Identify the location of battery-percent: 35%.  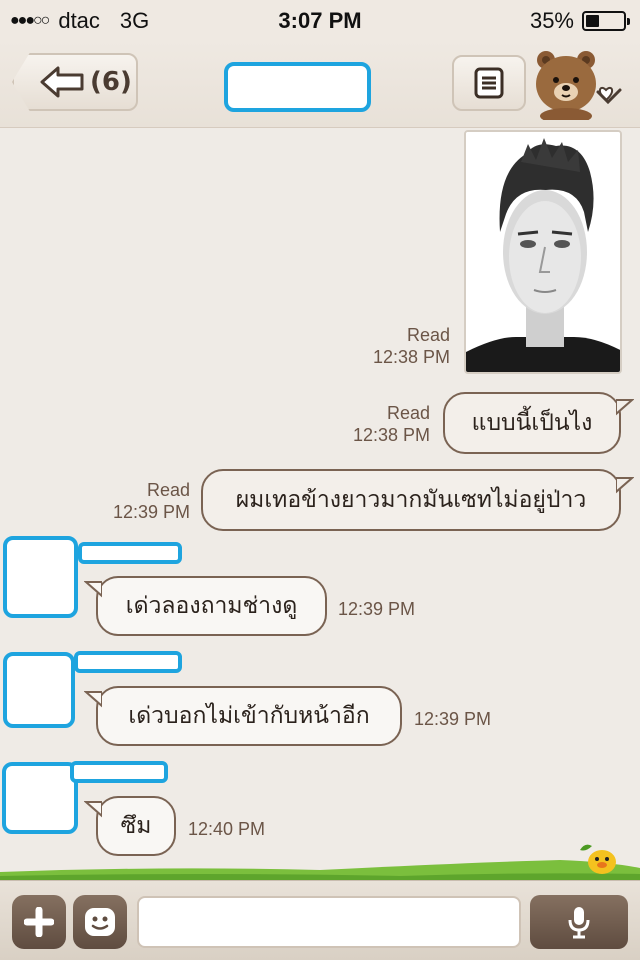
(551, 20).